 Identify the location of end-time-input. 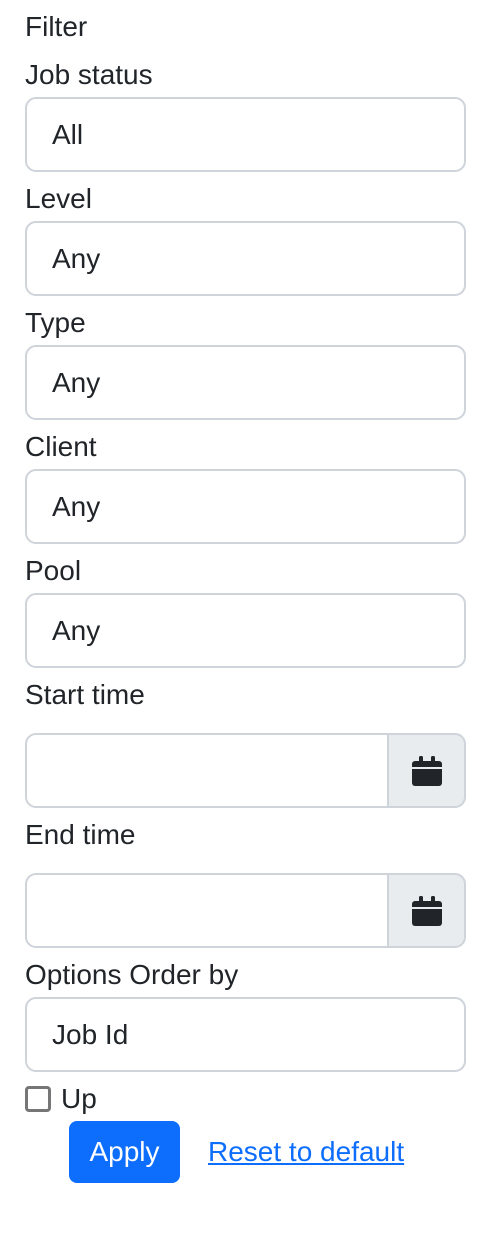
(206, 910).